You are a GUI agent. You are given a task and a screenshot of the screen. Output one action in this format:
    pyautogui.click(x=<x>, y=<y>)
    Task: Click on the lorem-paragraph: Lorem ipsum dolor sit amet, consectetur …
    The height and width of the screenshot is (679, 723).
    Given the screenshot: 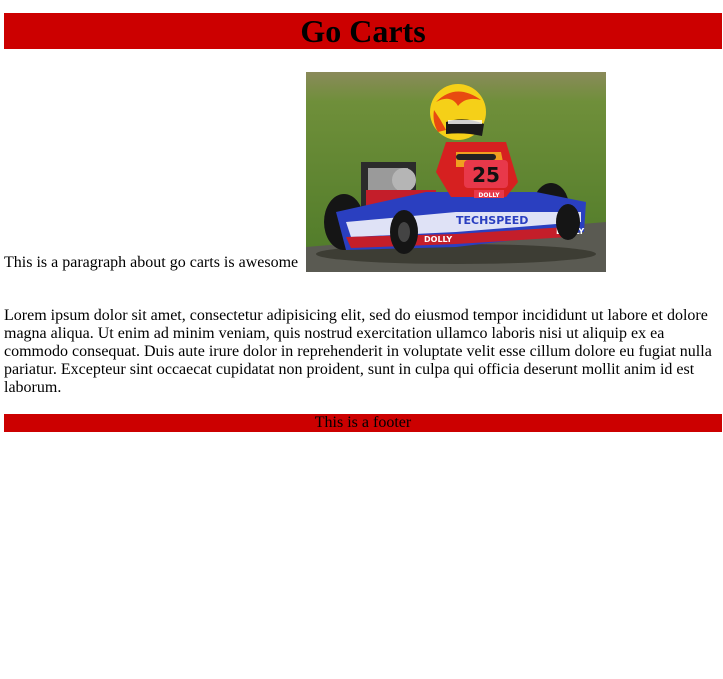 What is the action you would take?
    pyautogui.click(x=358, y=351)
    